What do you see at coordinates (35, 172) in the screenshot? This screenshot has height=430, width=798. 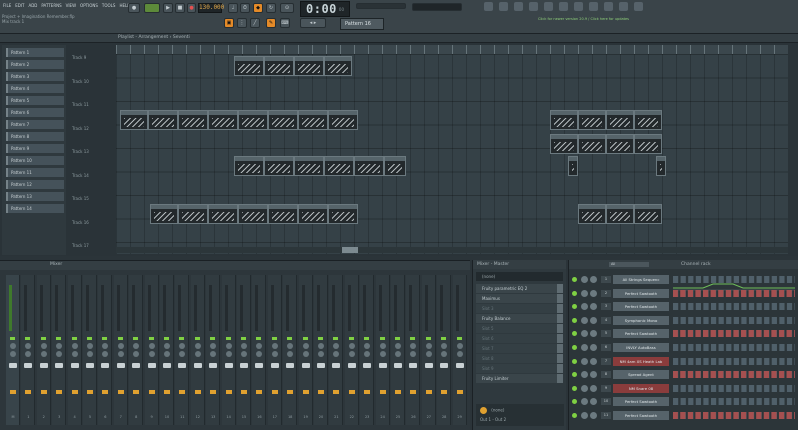 I see `pattern-item: Pattern 11` at bounding box center [35, 172].